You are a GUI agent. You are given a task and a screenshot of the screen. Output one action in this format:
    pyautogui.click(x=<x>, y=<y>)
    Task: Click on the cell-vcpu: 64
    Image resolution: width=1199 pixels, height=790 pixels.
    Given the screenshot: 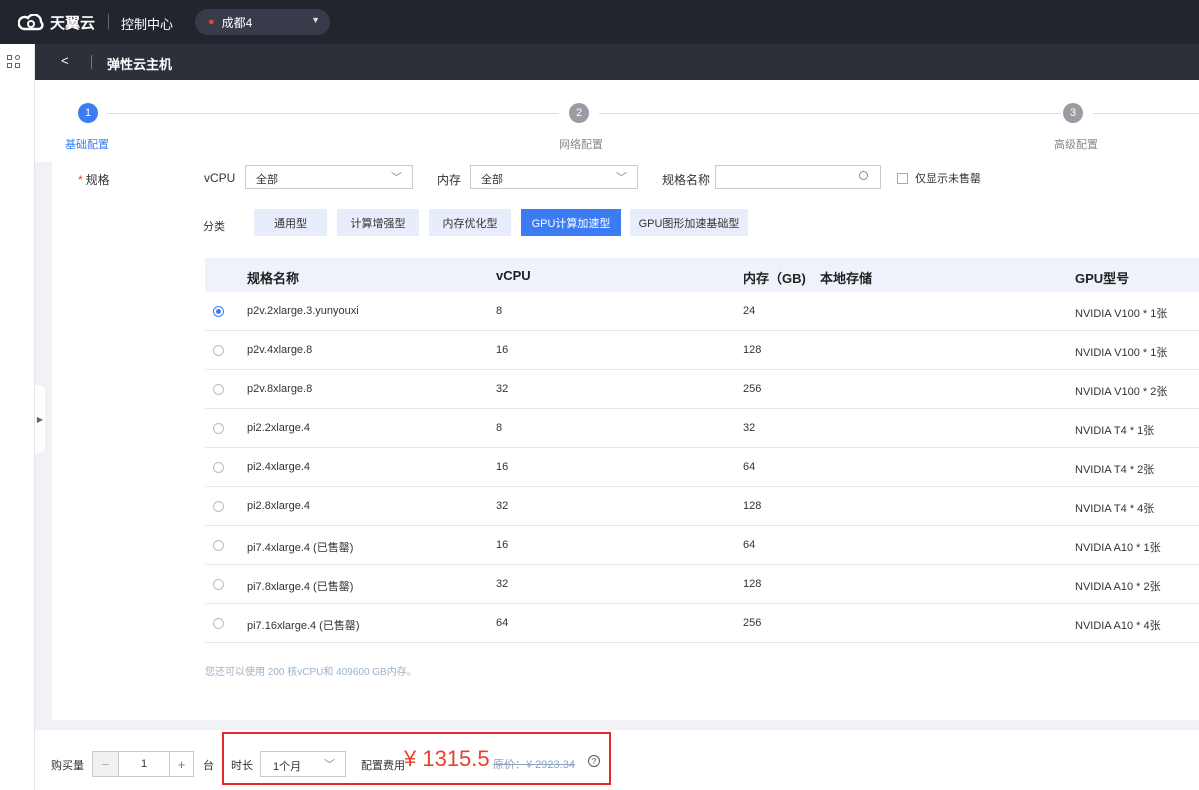 What is the action you would take?
    pyautogui.click(x=502, y=623)
    